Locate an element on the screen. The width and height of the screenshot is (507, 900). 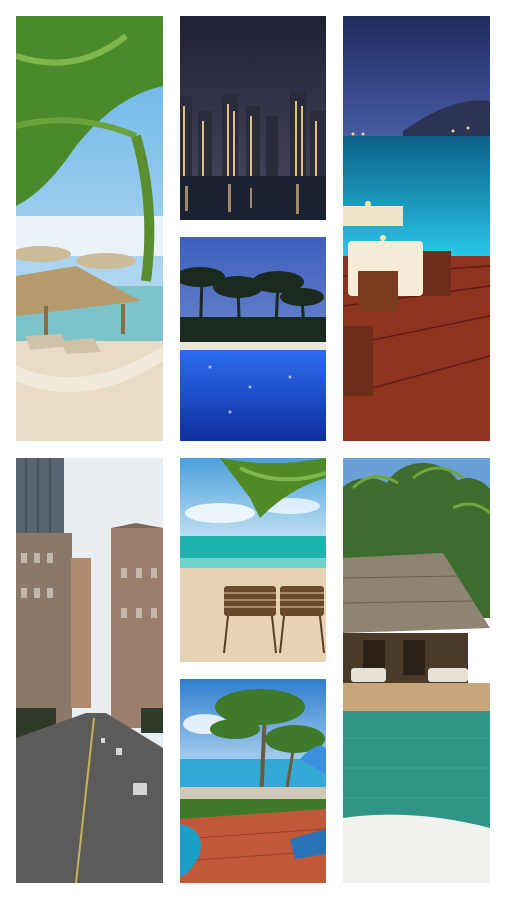
tropical-pool-terrace-photo is located at coordinates (253, 781).